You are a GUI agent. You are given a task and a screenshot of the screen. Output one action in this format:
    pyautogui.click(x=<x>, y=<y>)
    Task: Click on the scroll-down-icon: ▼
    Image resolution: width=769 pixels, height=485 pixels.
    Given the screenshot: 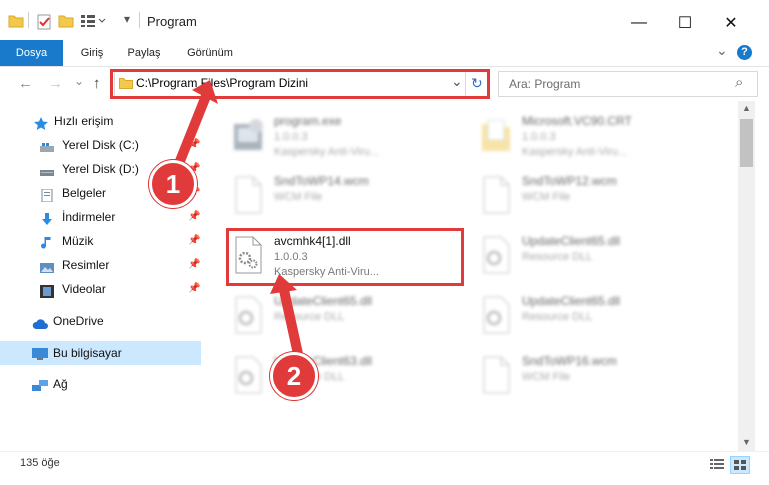 What is the action you would take?
    pyautogui.click(x=746, y=442)
    